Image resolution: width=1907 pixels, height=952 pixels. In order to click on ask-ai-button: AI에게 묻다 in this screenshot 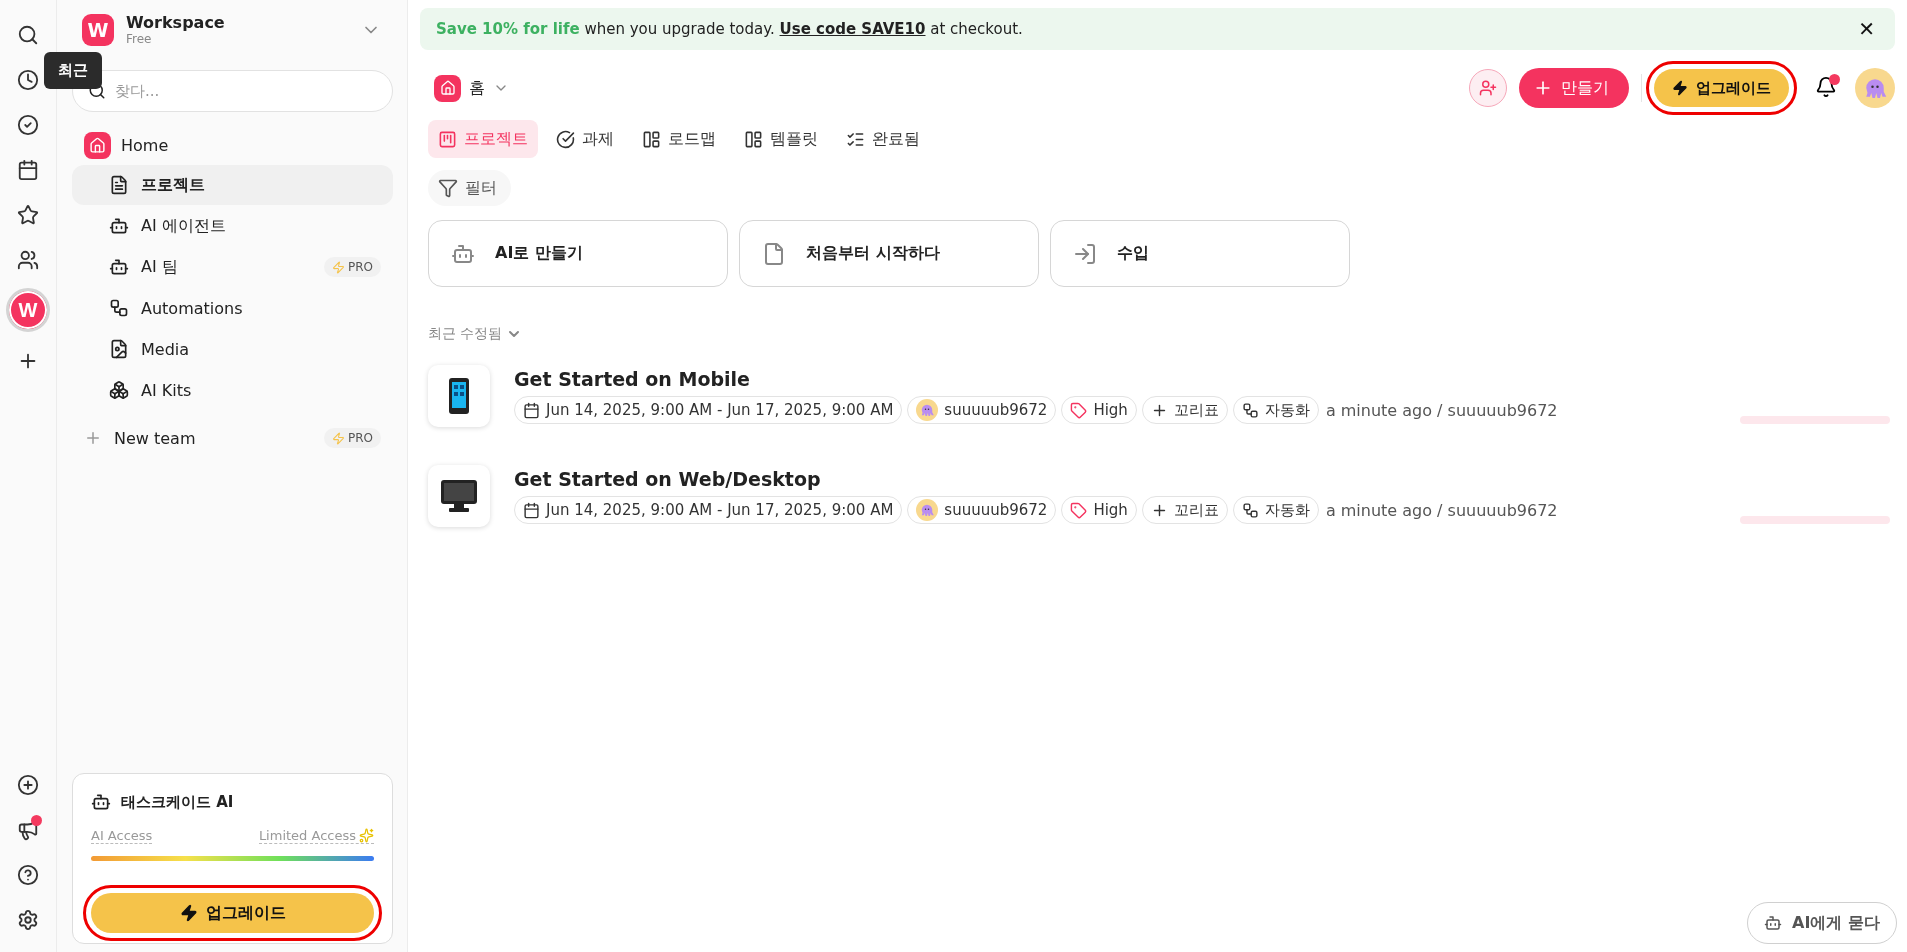, I will do `click(1822, 923)`.